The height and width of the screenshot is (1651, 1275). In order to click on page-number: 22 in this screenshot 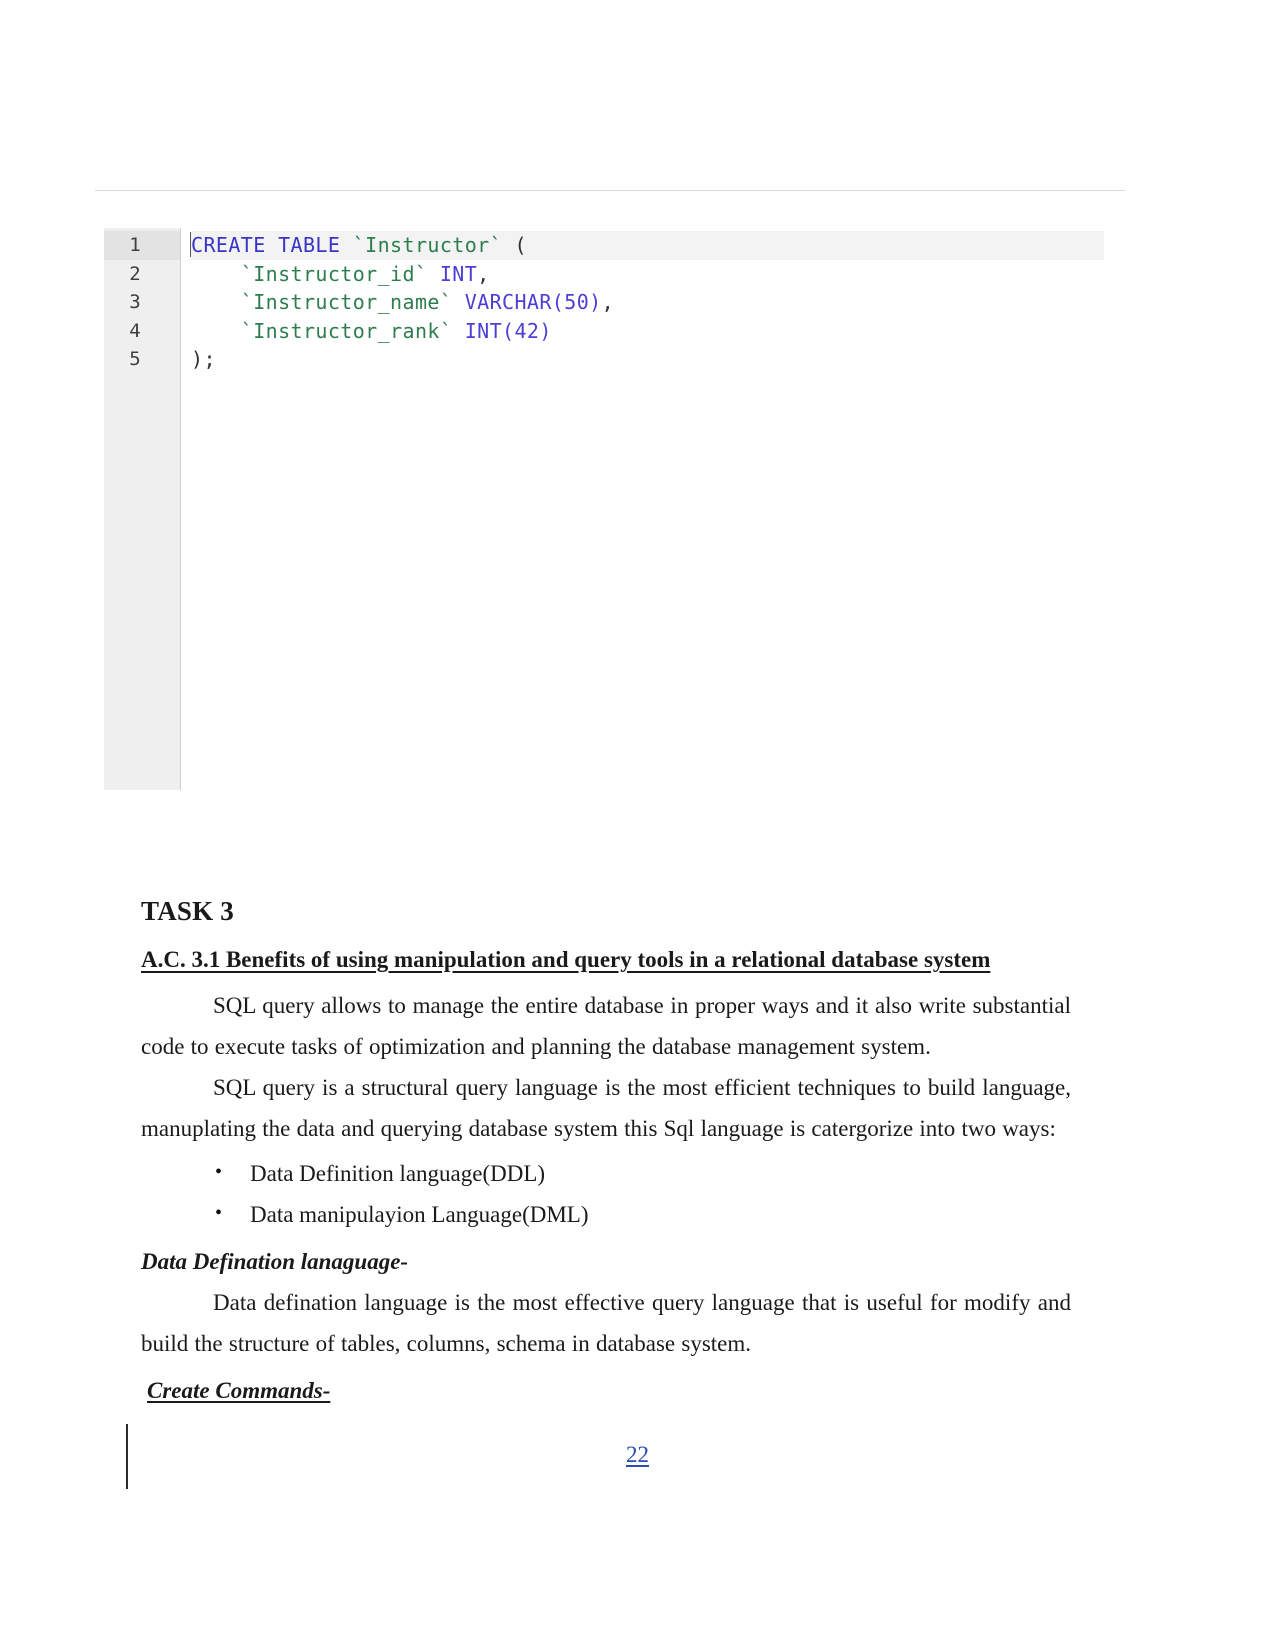, I will do `click(637, 1454)`.